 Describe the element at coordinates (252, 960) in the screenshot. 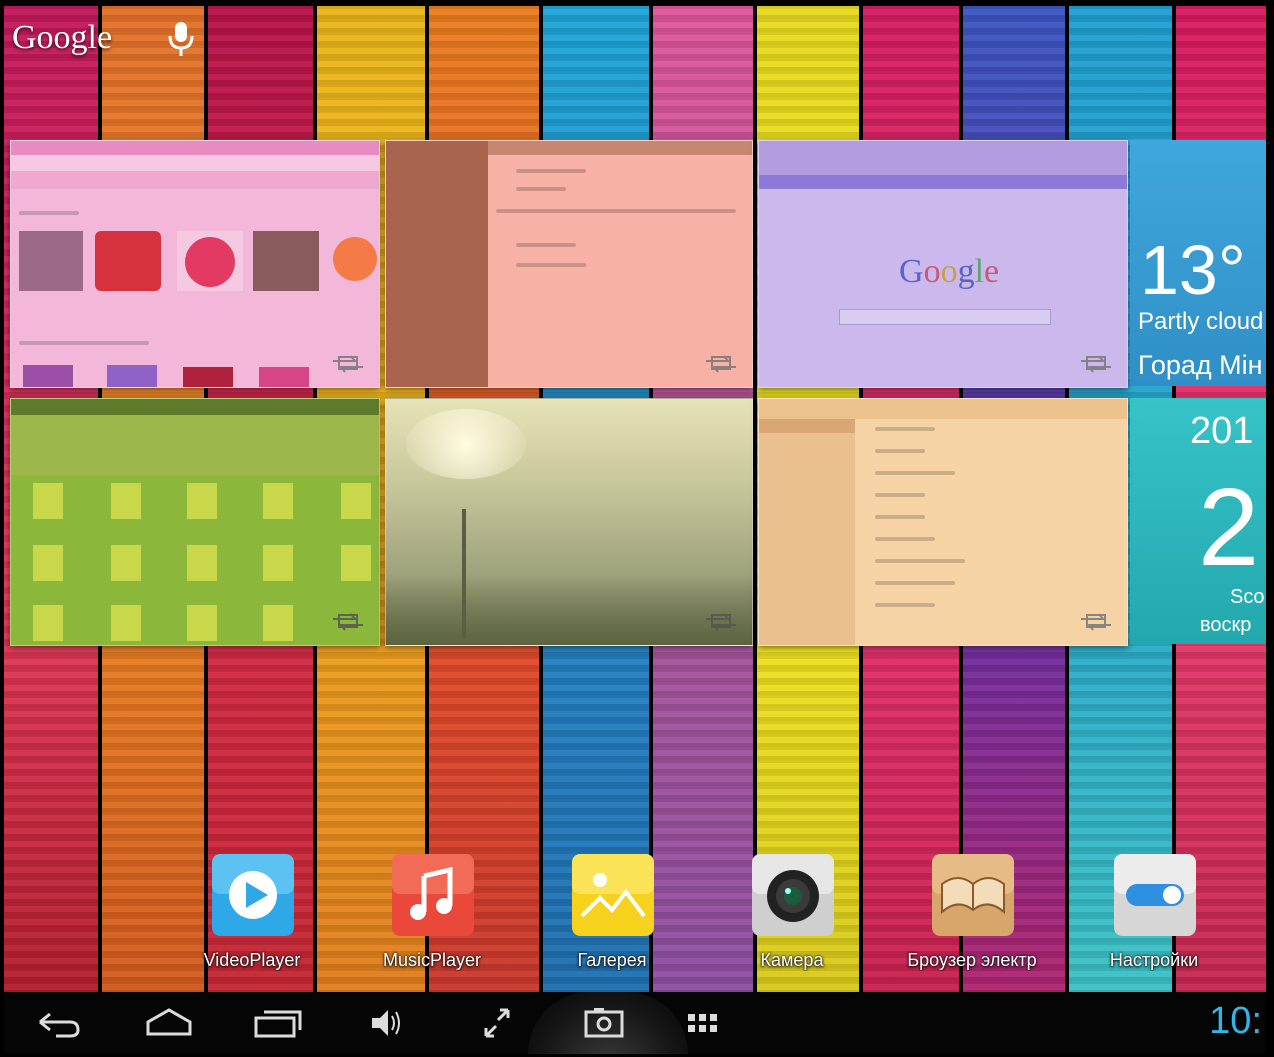

I see `dock-app-label: VideoPlayer` at that location.